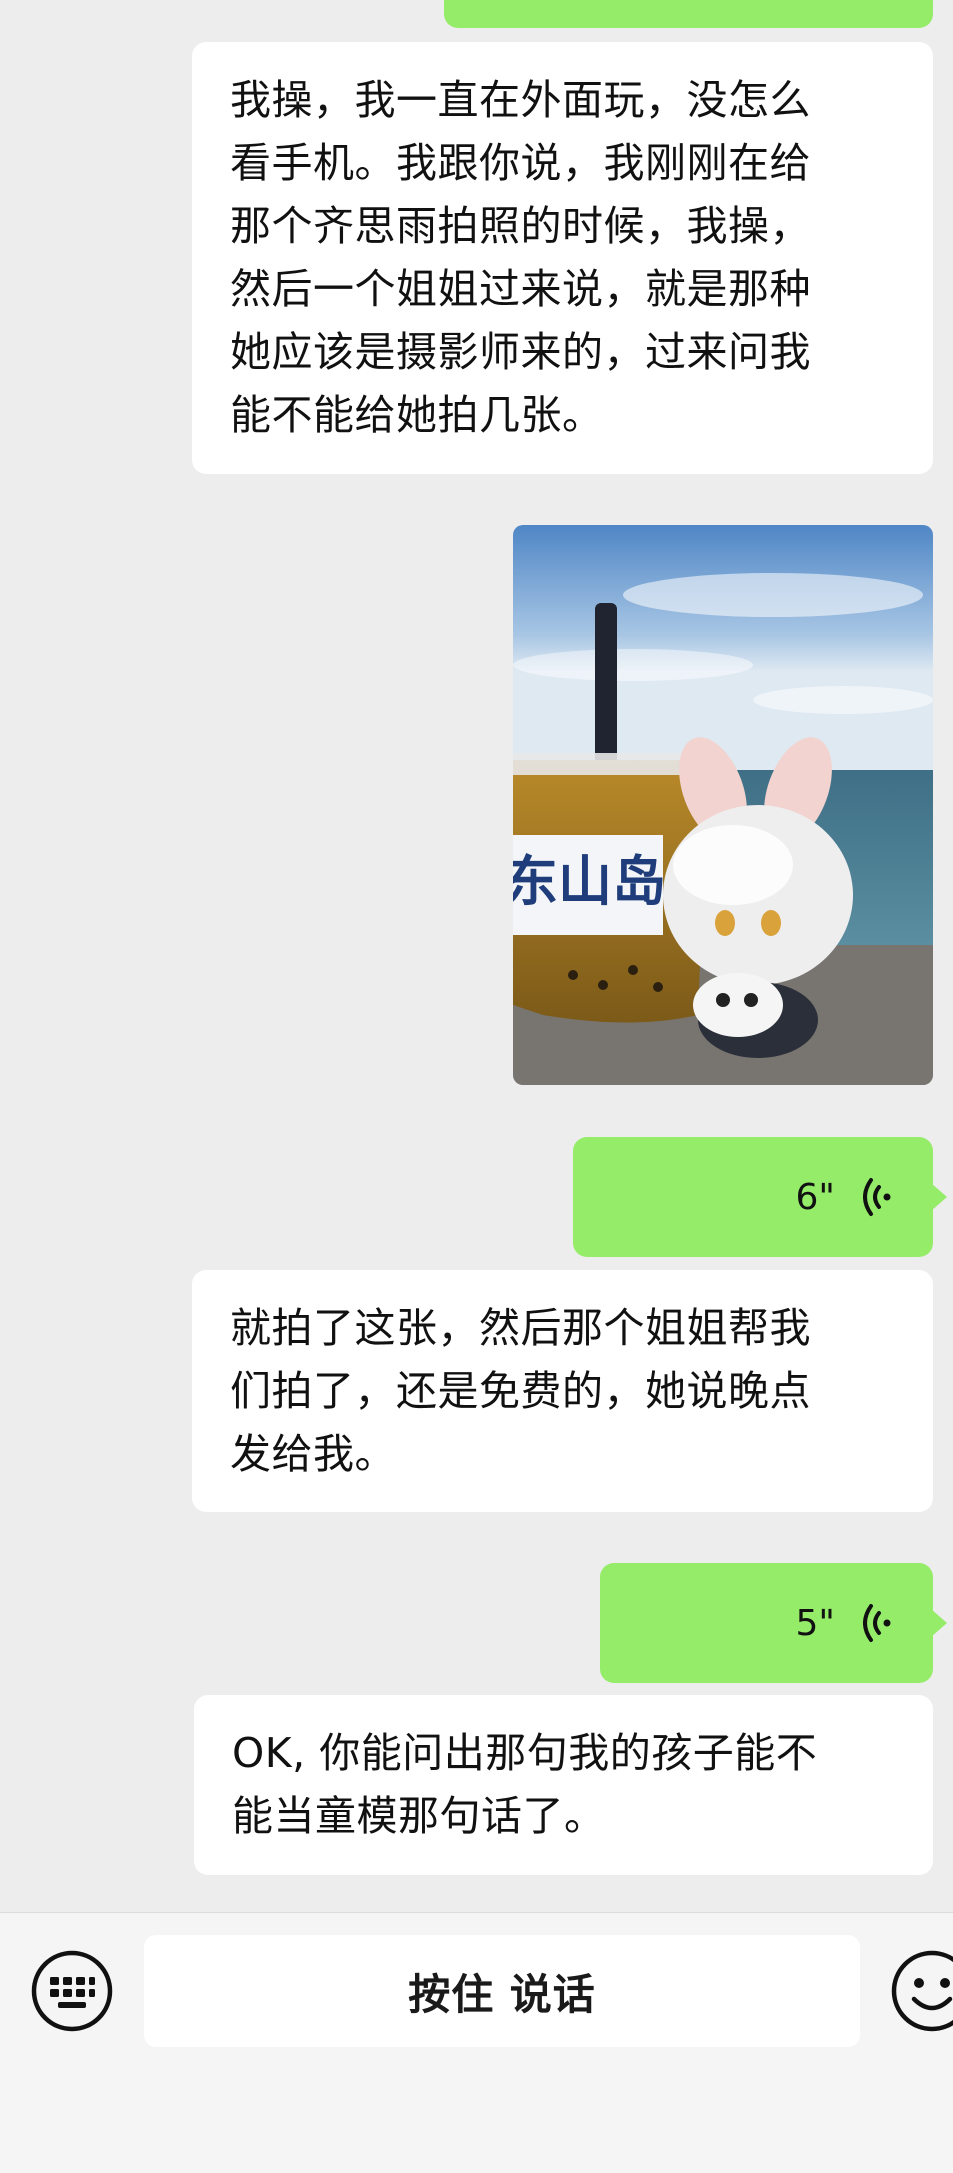 The height and width of the screenshot is (2173, 953). I want to click on emoji-icon, so click(921, 1991).